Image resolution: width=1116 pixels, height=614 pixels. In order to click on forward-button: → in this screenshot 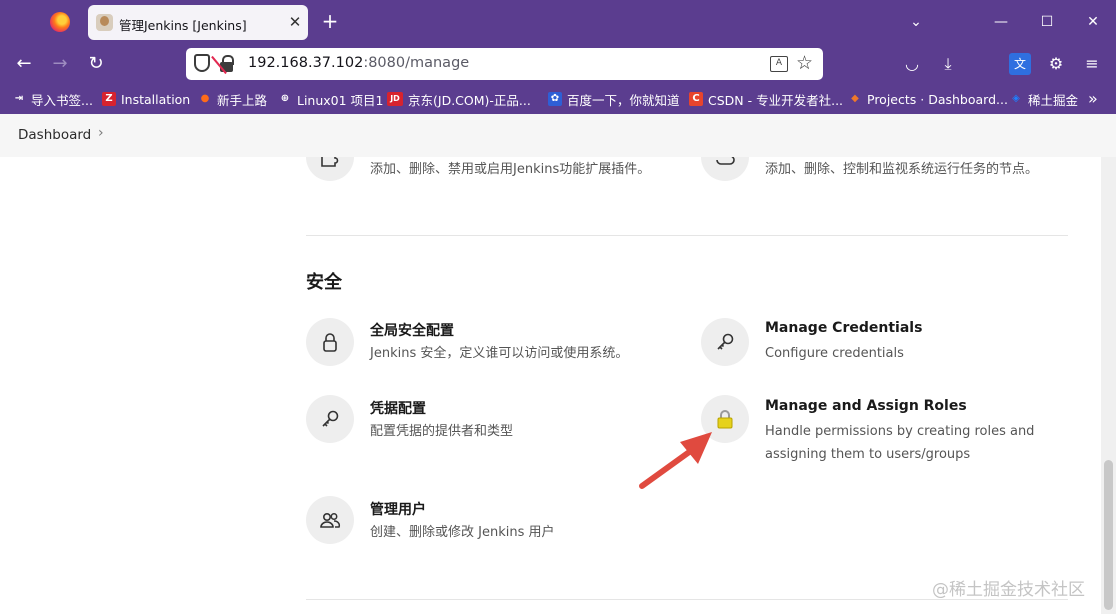, I will do `click(60, 64)`.